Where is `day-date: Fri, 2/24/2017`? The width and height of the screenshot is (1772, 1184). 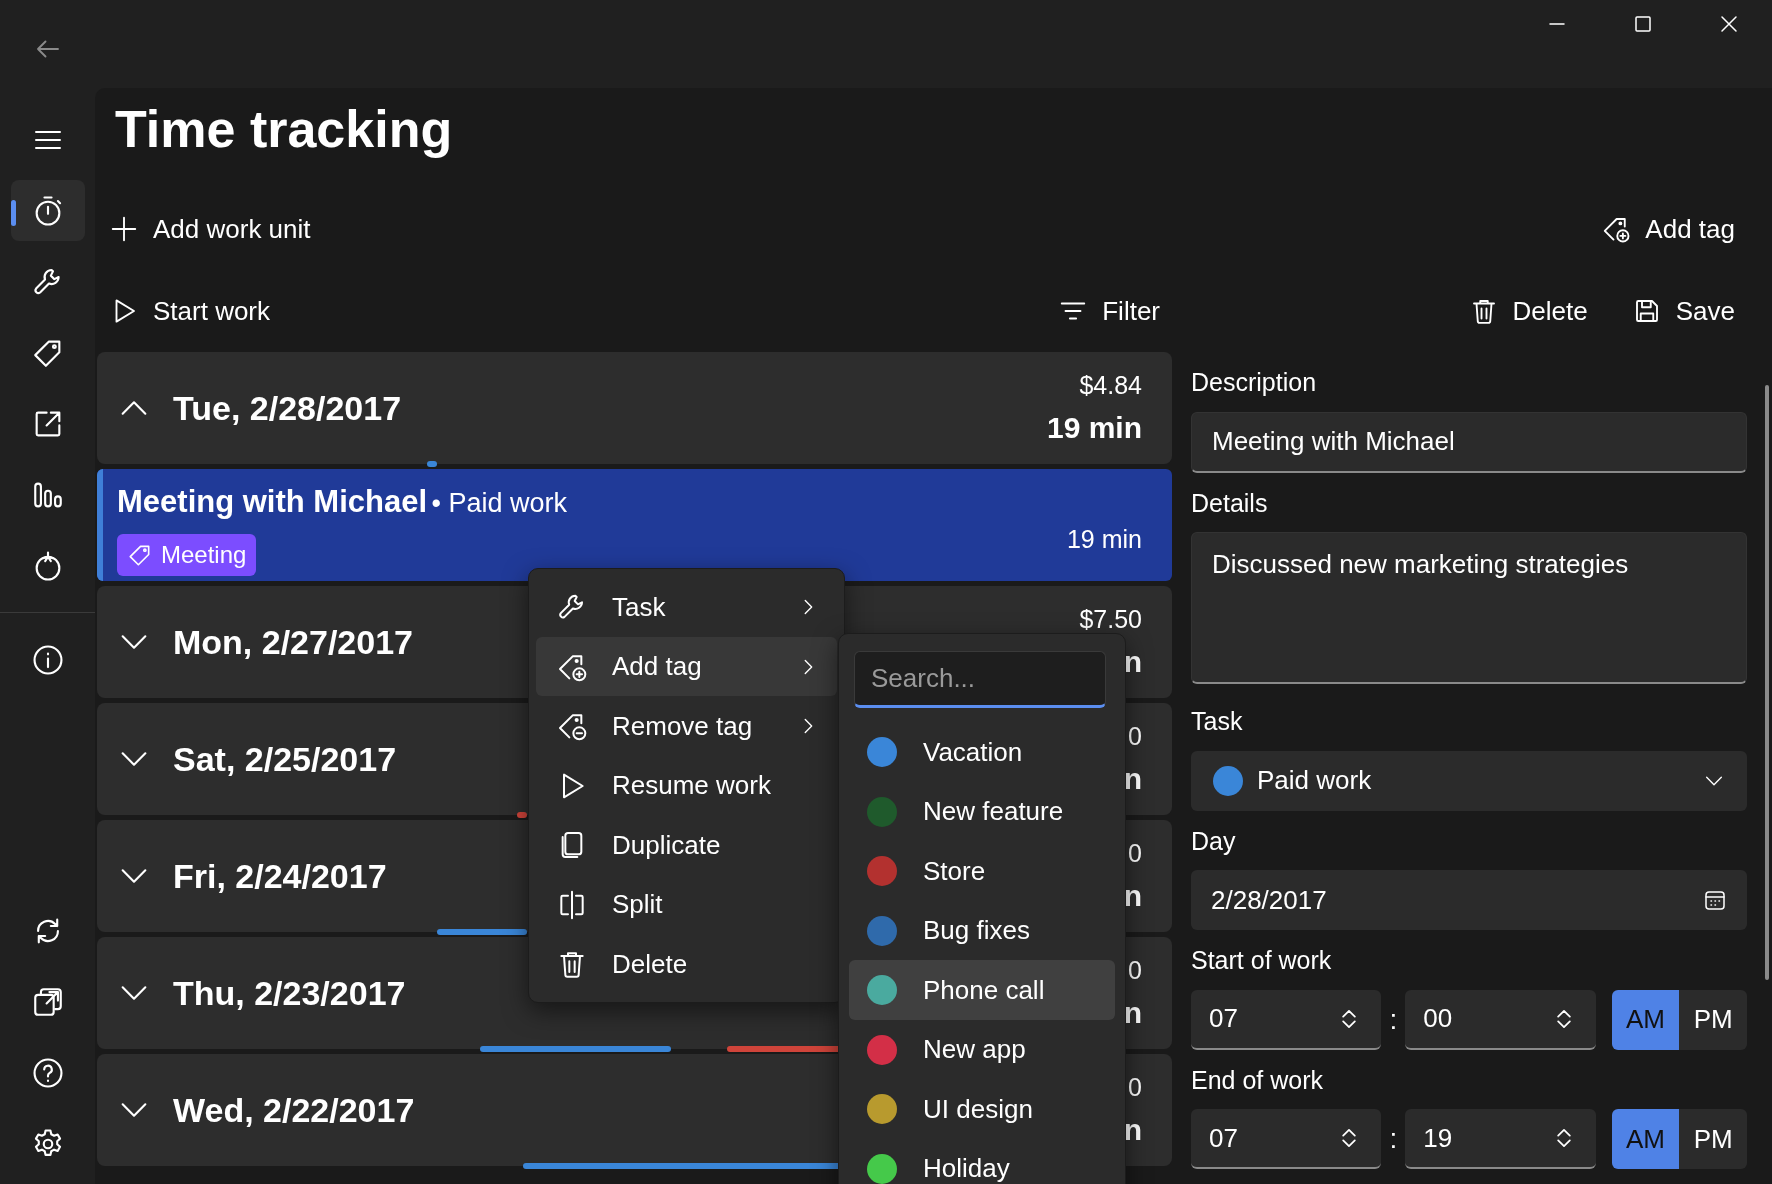
day-date: Fri, 2/24/2017 is located at coordinates (280, 876).